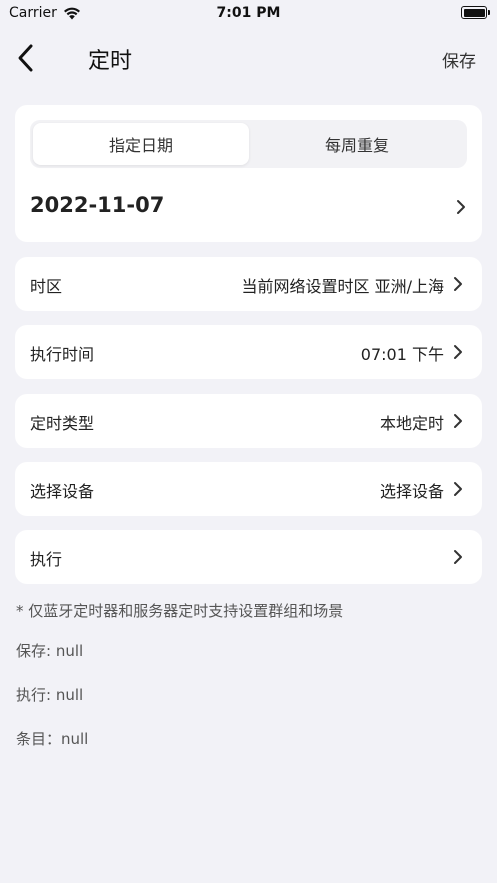 This screenshot has height=883, width=497. I want to click on timezone-row: 时区 当前网络设置时区 亚洲/上海, so click(248, 284).